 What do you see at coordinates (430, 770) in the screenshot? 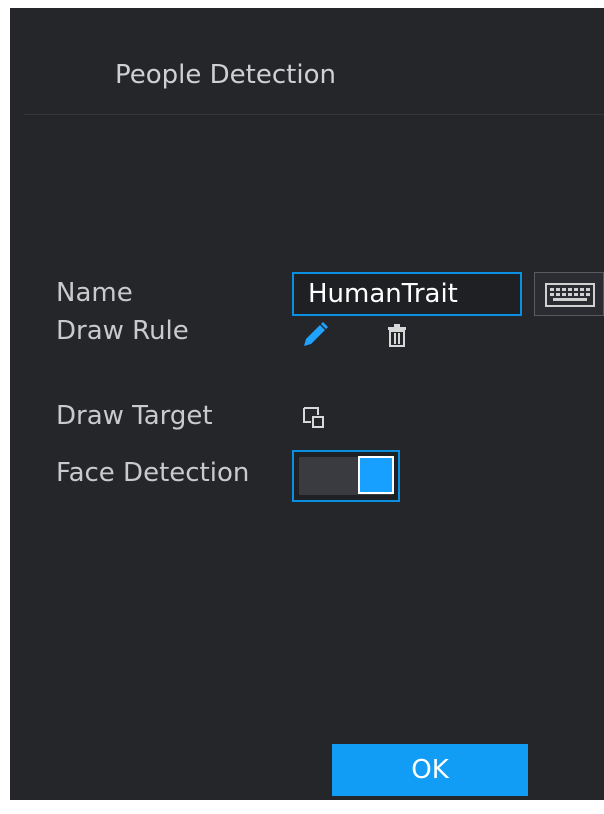
I see `ok-button: OK` at bounding box center [430, 770].